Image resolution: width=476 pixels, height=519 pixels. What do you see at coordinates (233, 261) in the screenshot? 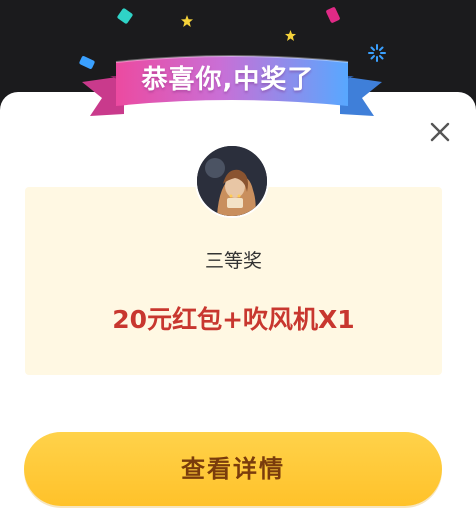
I see `prize-tier: 三等奖` at bounding box center [233, 261].